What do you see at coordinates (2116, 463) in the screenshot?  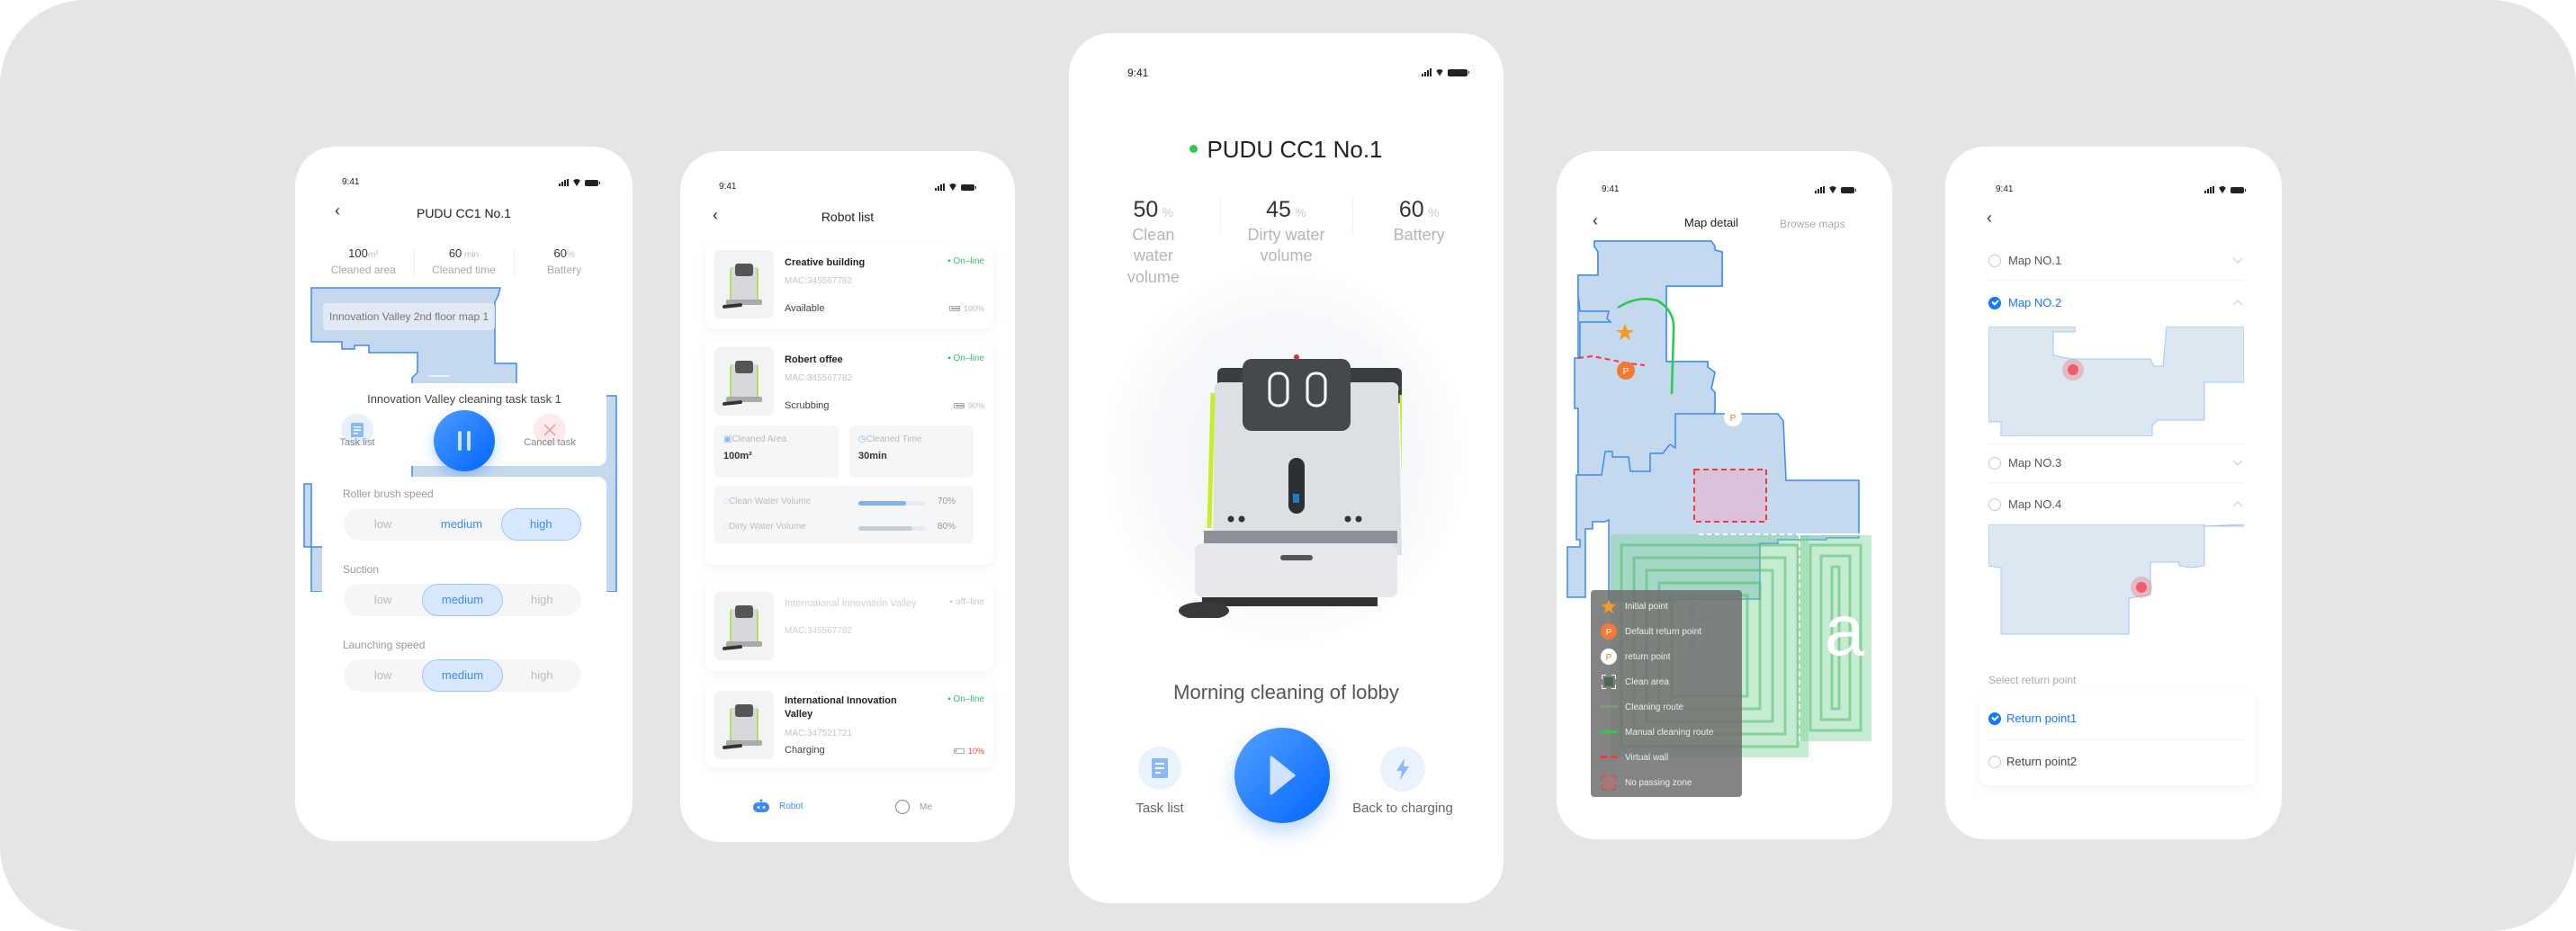 I see `map-item-3: Map NO.3` at bounding box center [2116, 463].